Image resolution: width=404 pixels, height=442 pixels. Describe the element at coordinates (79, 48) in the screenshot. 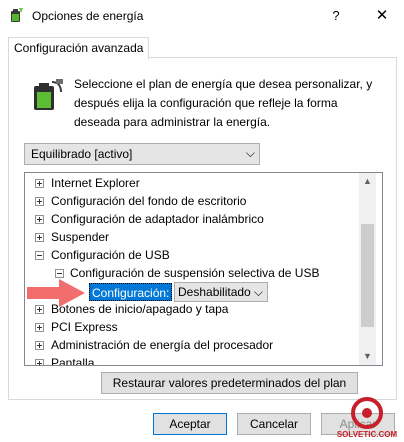

I see `tab-advanced-settings: Configuración avanzada` at that location.